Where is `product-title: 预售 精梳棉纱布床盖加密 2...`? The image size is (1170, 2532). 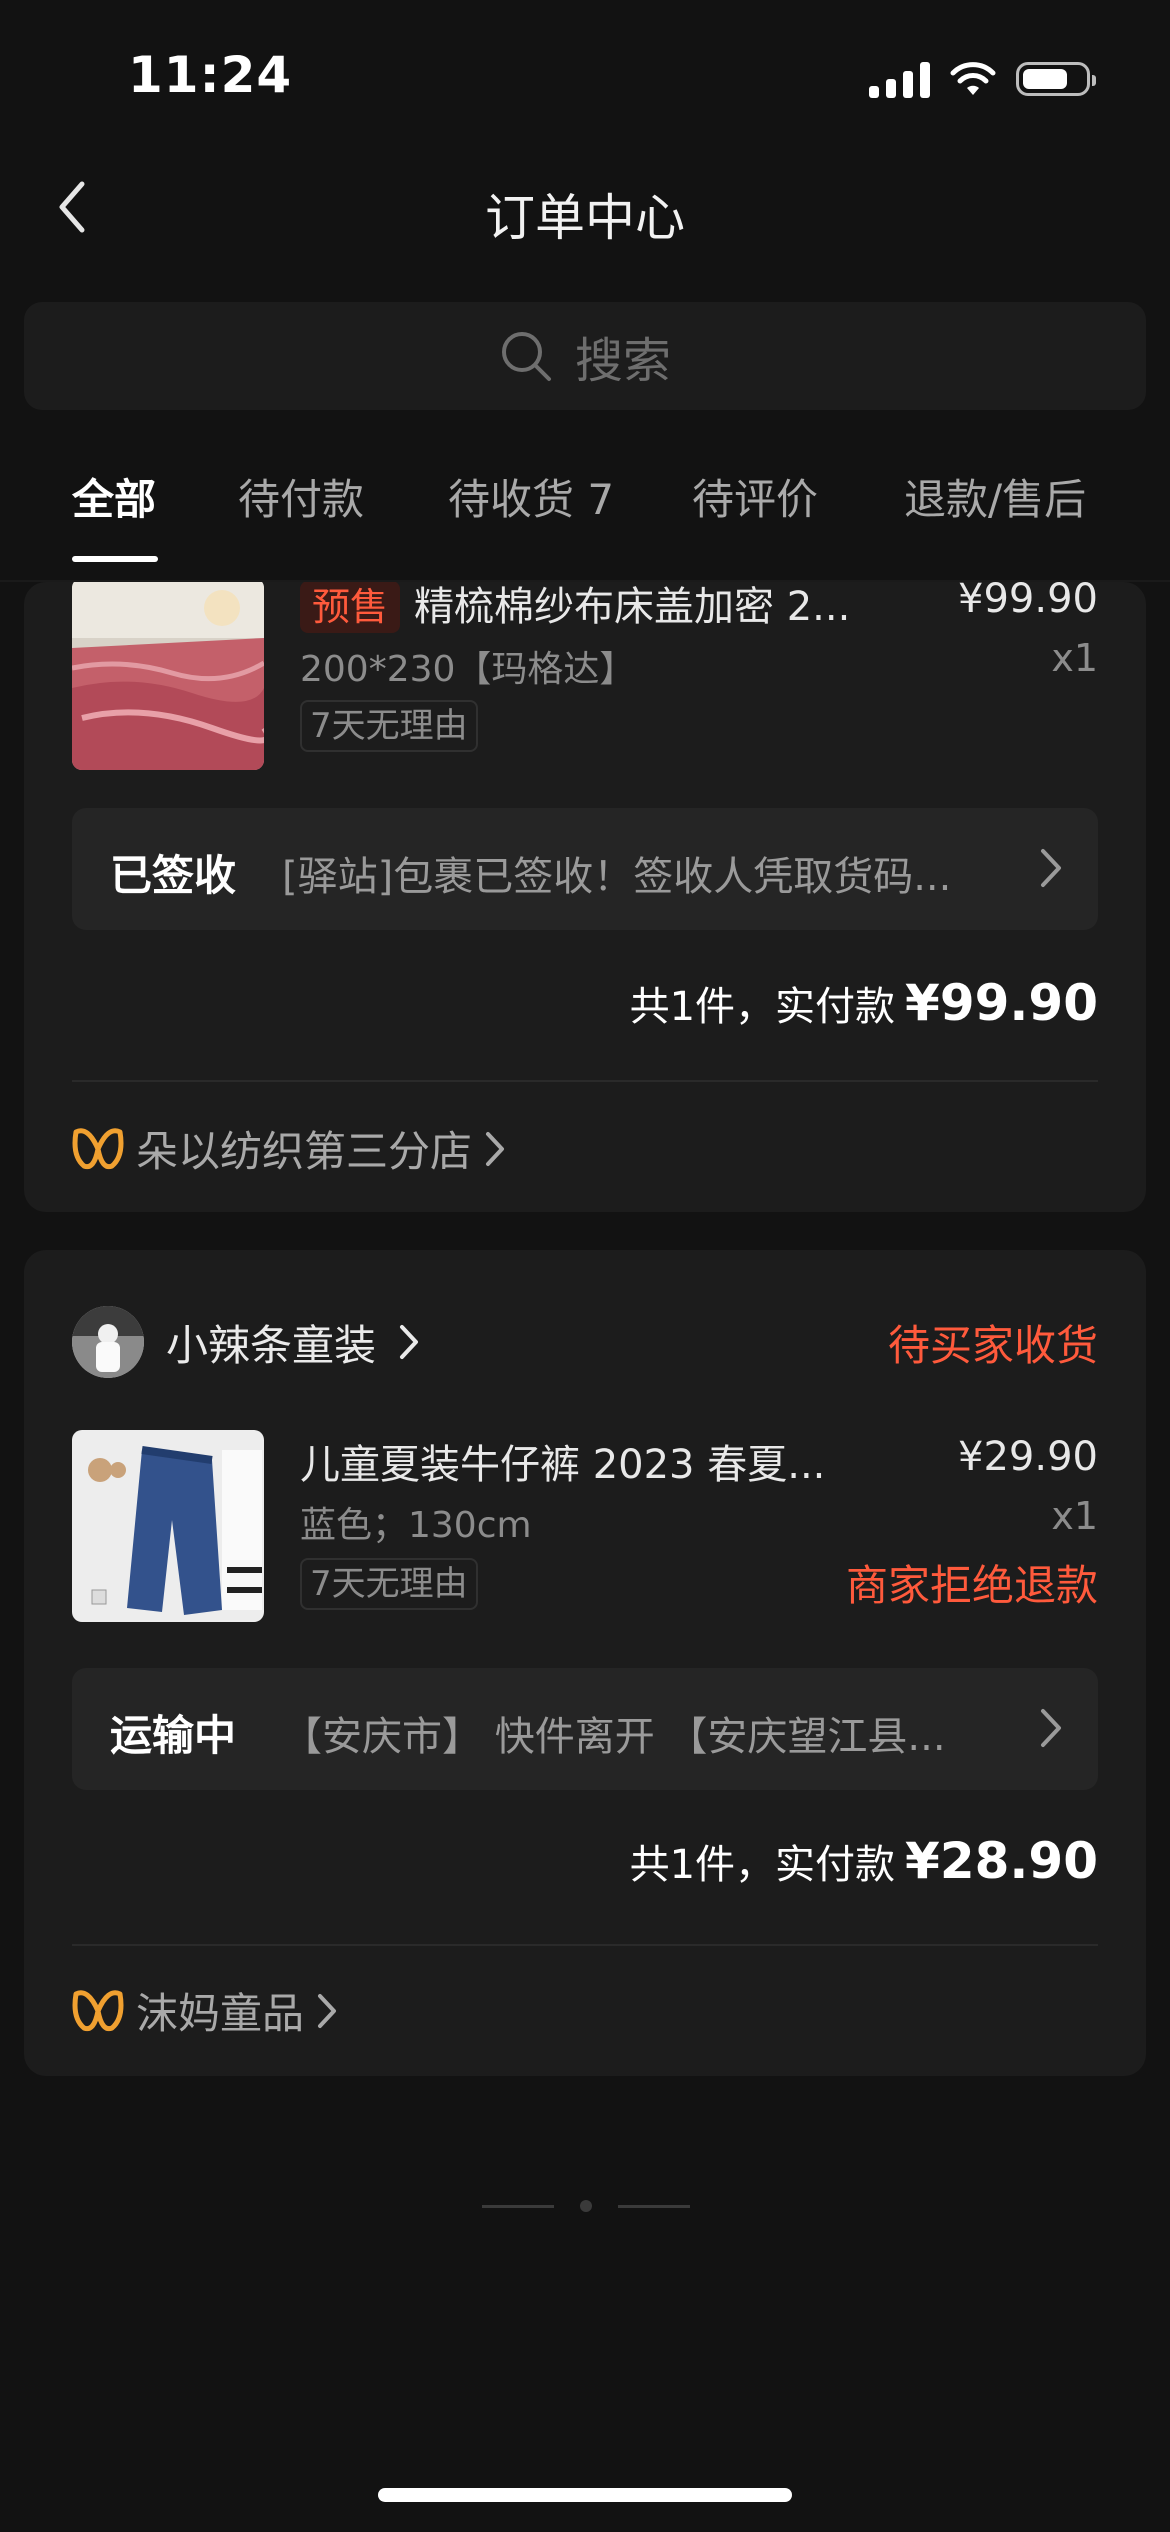 product-title: 预售 精梳棉纱布床盖加密 2... is located at coordinates (575, 607).